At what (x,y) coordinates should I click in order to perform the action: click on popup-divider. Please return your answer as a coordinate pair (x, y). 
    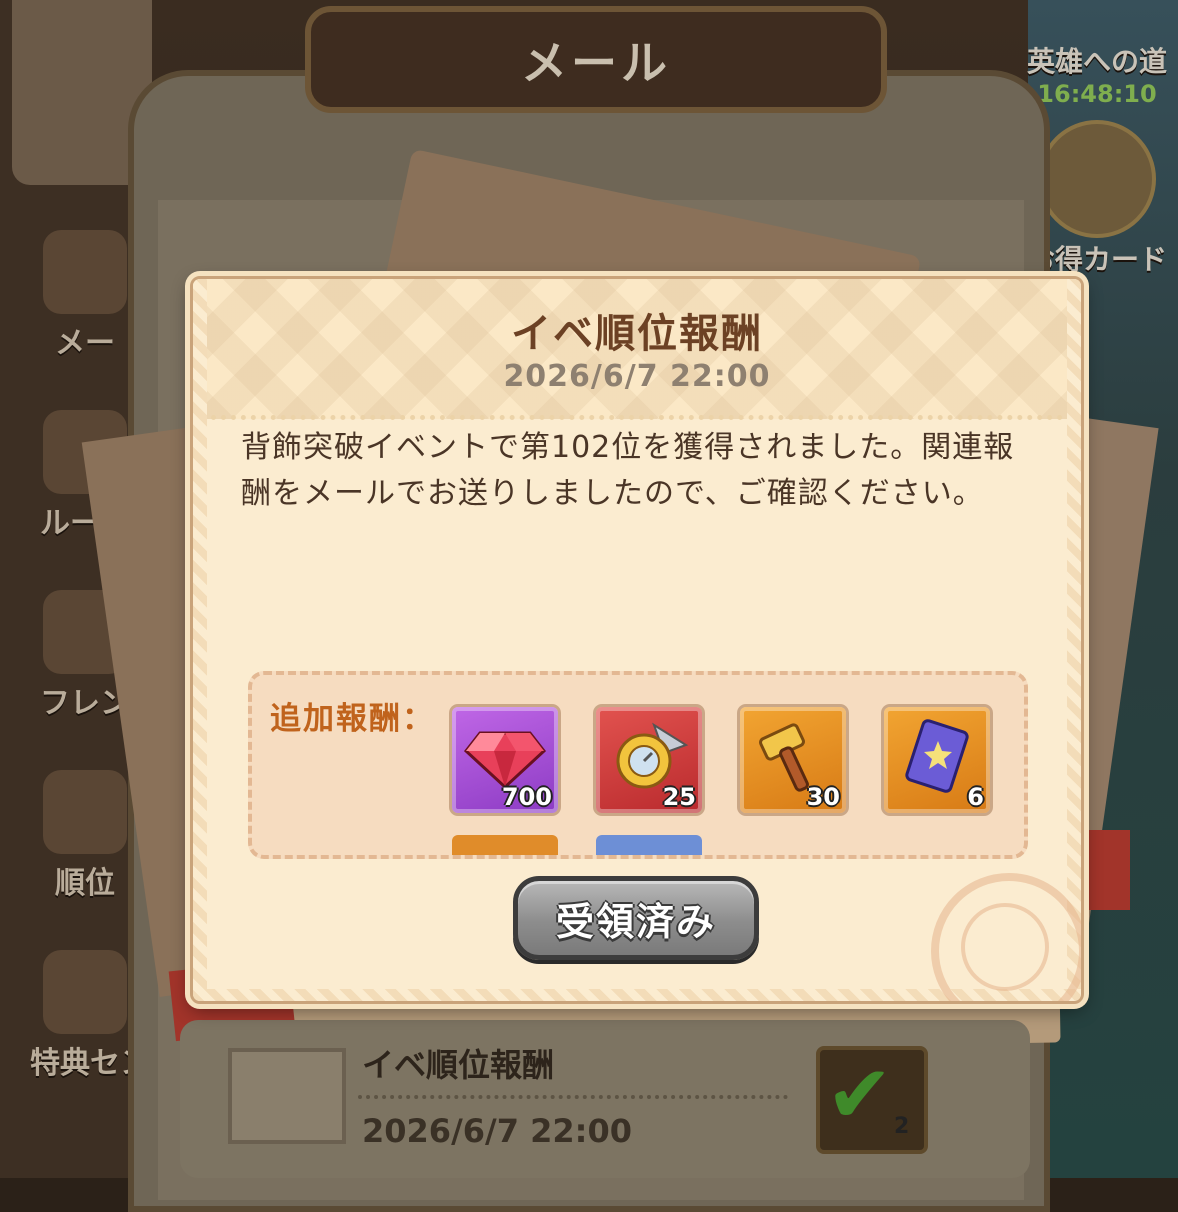
    Looking at the image, I should click on (637, 417).